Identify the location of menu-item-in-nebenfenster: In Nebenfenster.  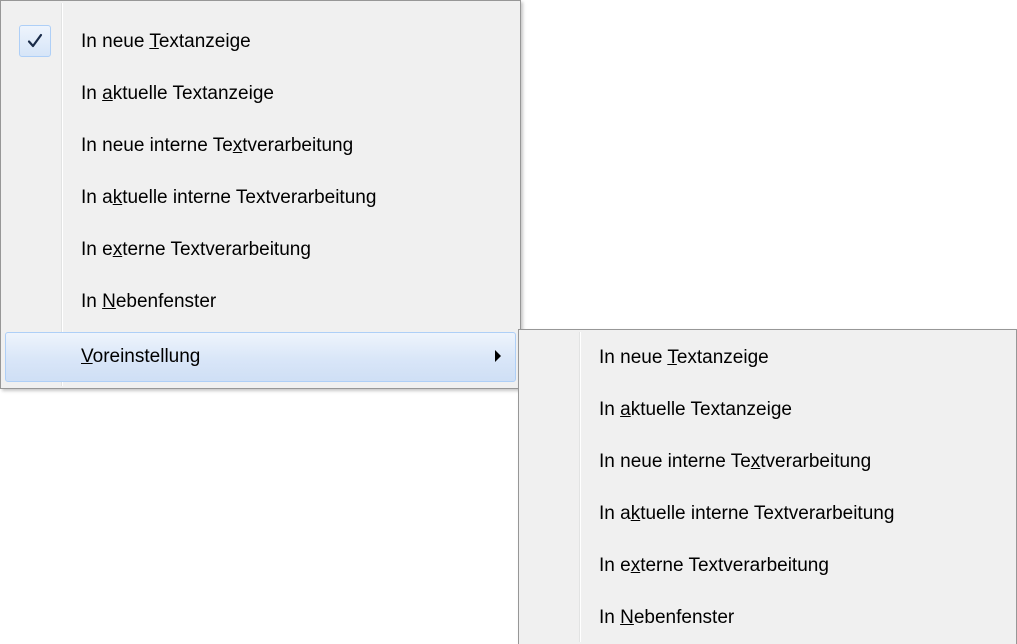
(260, 302).